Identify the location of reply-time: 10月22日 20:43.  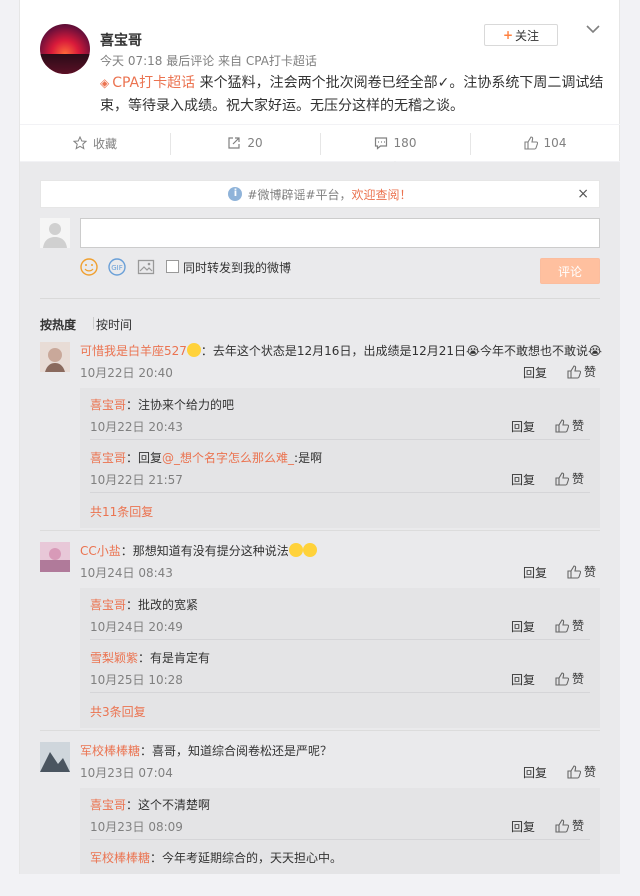
(136, 427).